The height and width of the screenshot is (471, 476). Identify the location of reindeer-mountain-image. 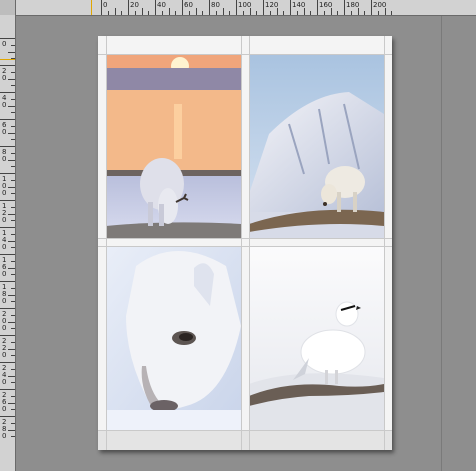
(316, 146).